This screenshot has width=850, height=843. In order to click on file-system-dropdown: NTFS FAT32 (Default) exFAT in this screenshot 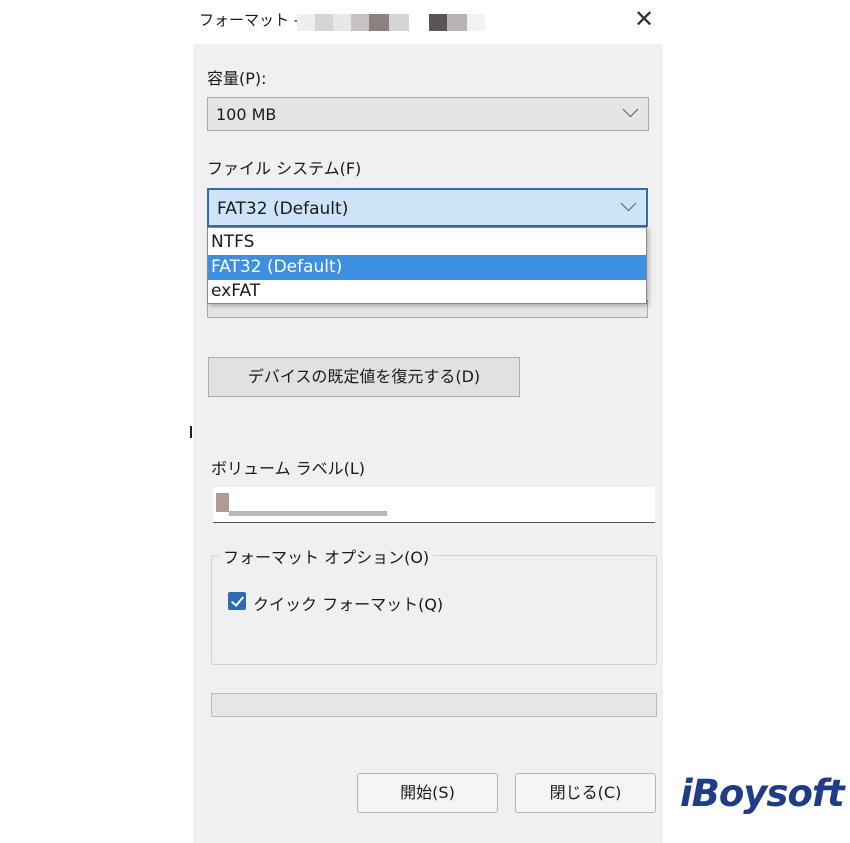, I will do `click(427, 265)`.